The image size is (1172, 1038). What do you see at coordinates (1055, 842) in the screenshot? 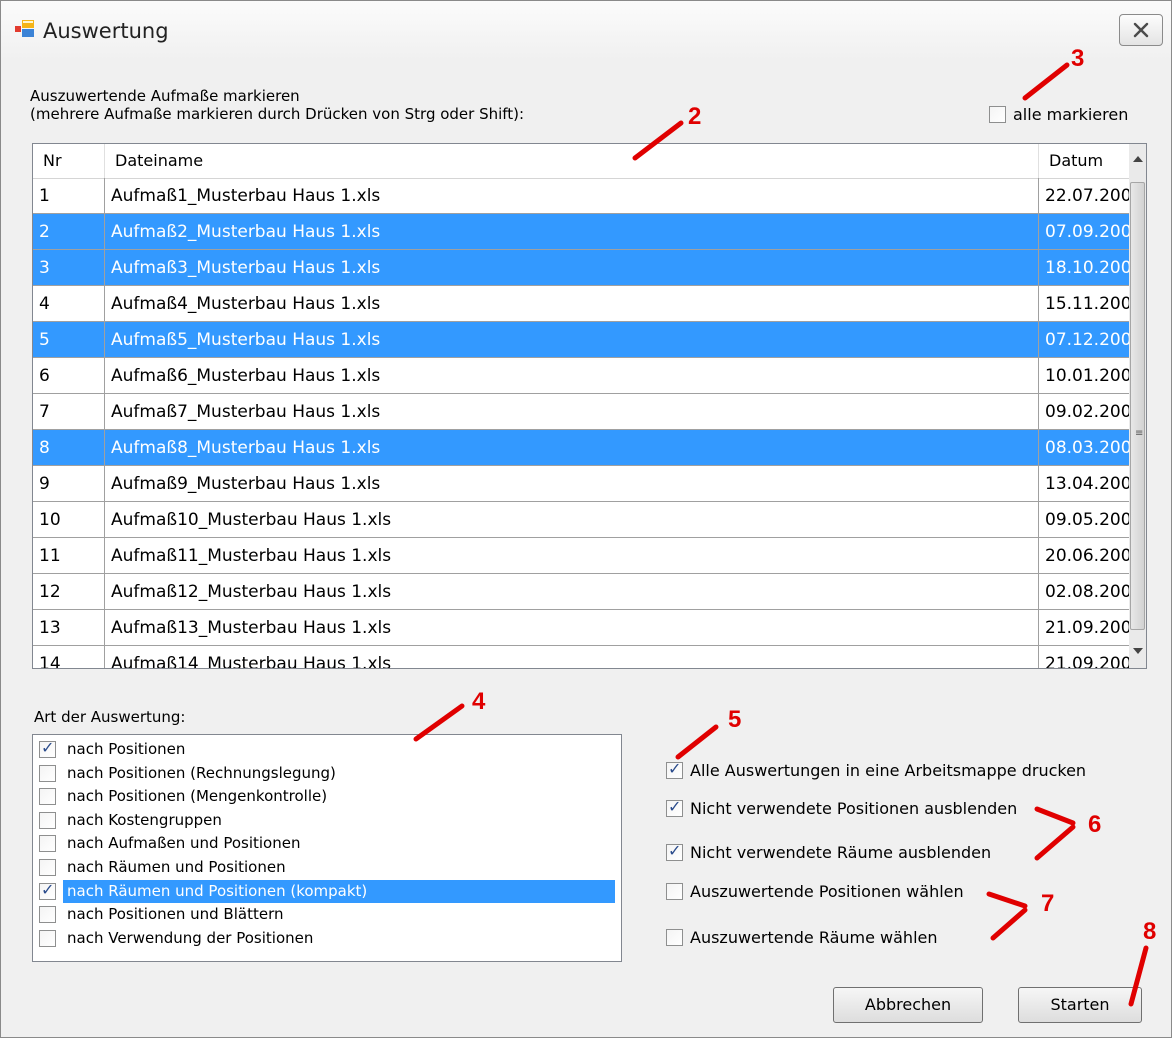
I see `callout-line-6b` at bounding box center [1055, 842].